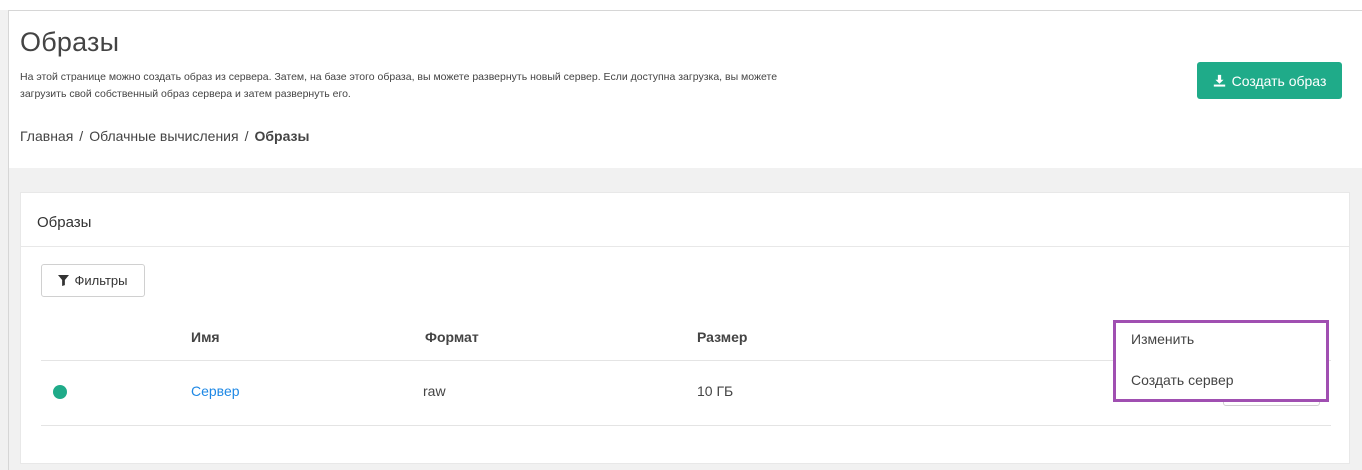 This screenshot has width=1362, height=470. I want to click on breadcrumb: Главная / Облачные вычисления / Образы, so click(164, 136).